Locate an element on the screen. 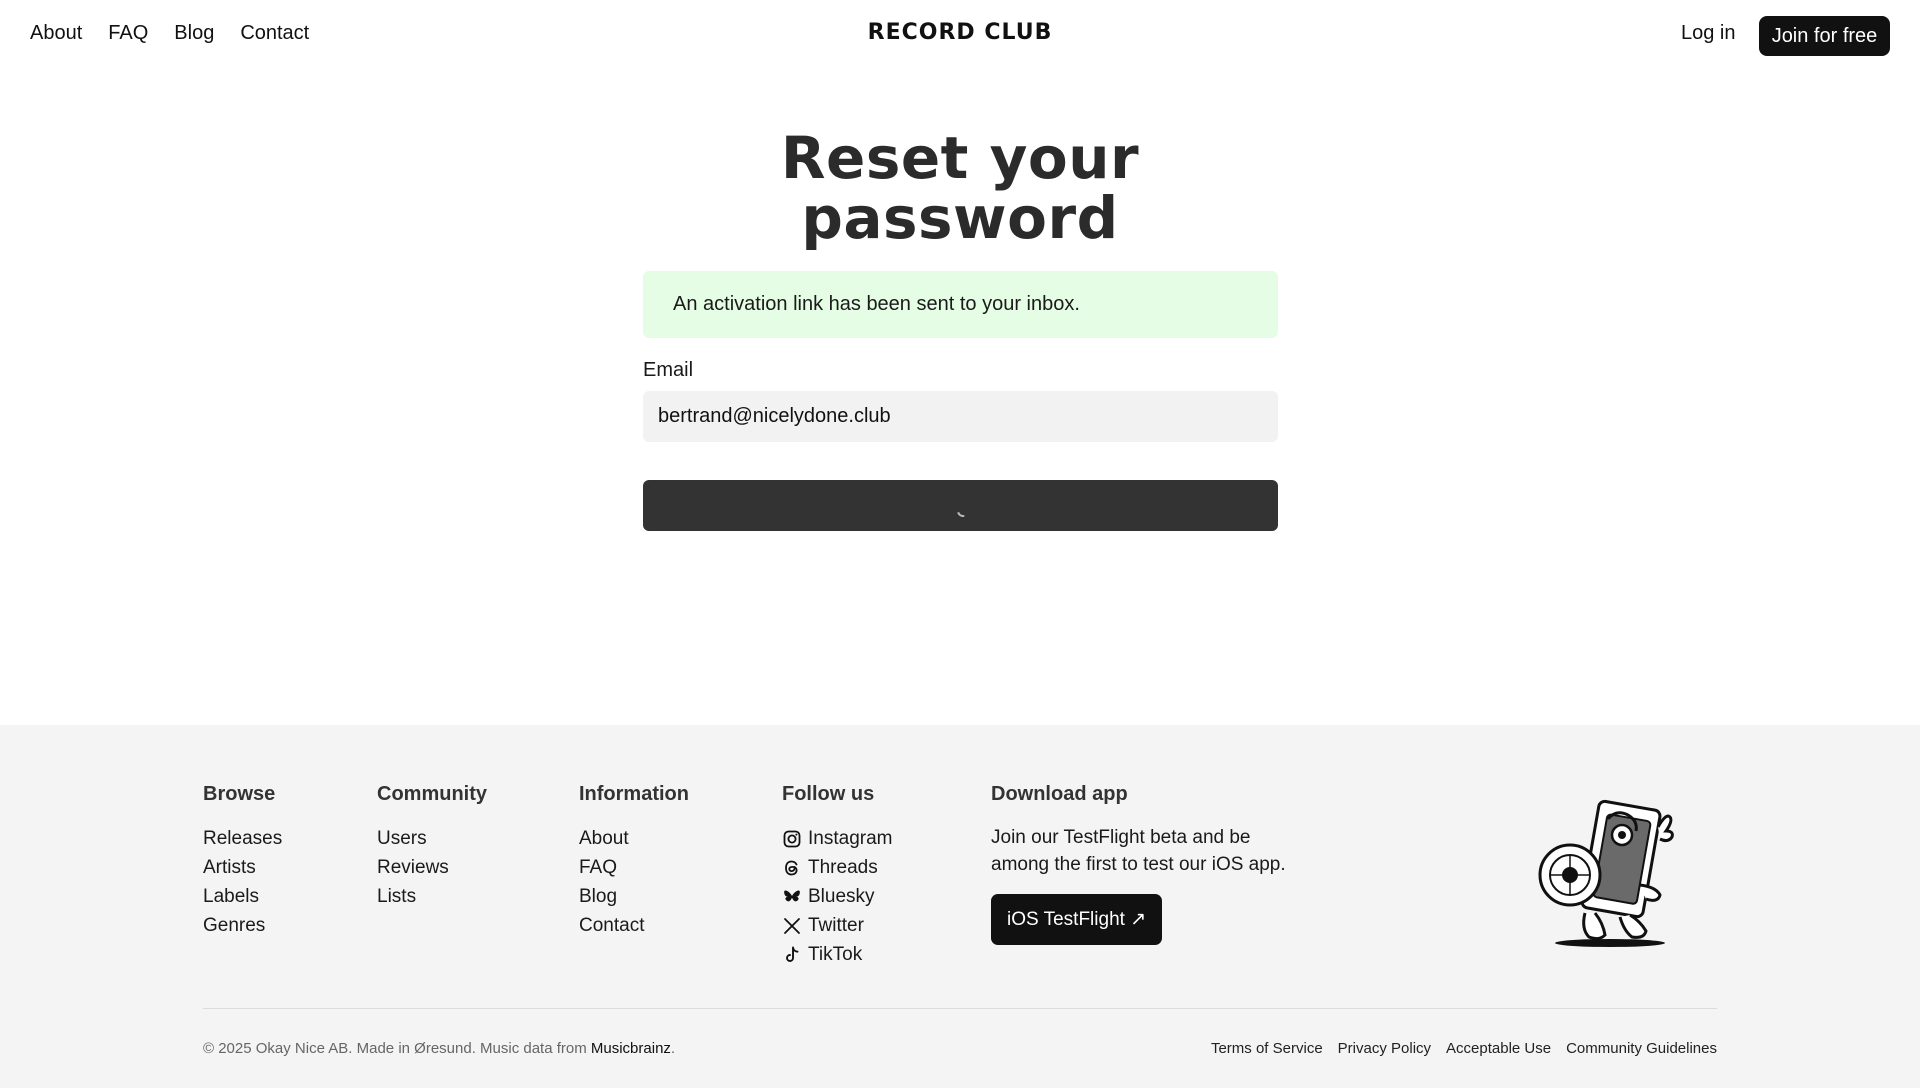  footer-community-column: Community Users Reviews Lists is located at coordinates (432, 847).